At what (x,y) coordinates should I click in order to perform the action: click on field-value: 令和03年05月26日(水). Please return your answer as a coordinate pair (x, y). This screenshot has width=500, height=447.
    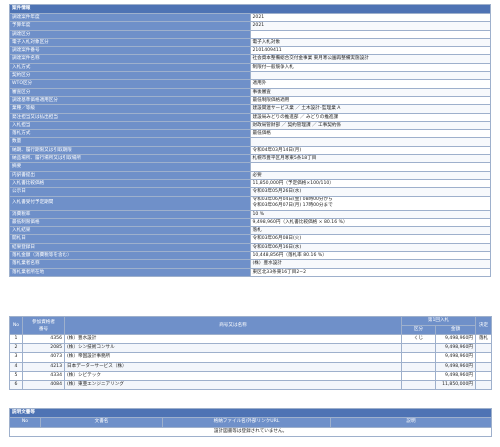
    Looking at the image, I should click on (370, 192).